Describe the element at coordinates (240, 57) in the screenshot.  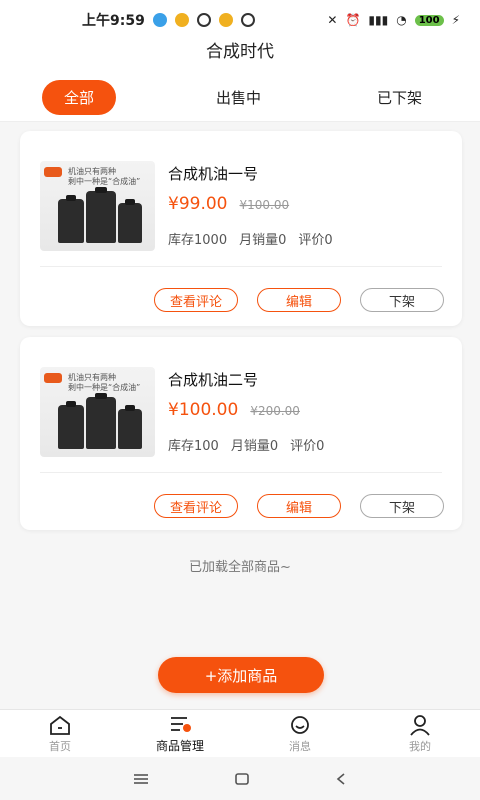
I see `page-title: 合成时代` at that location.